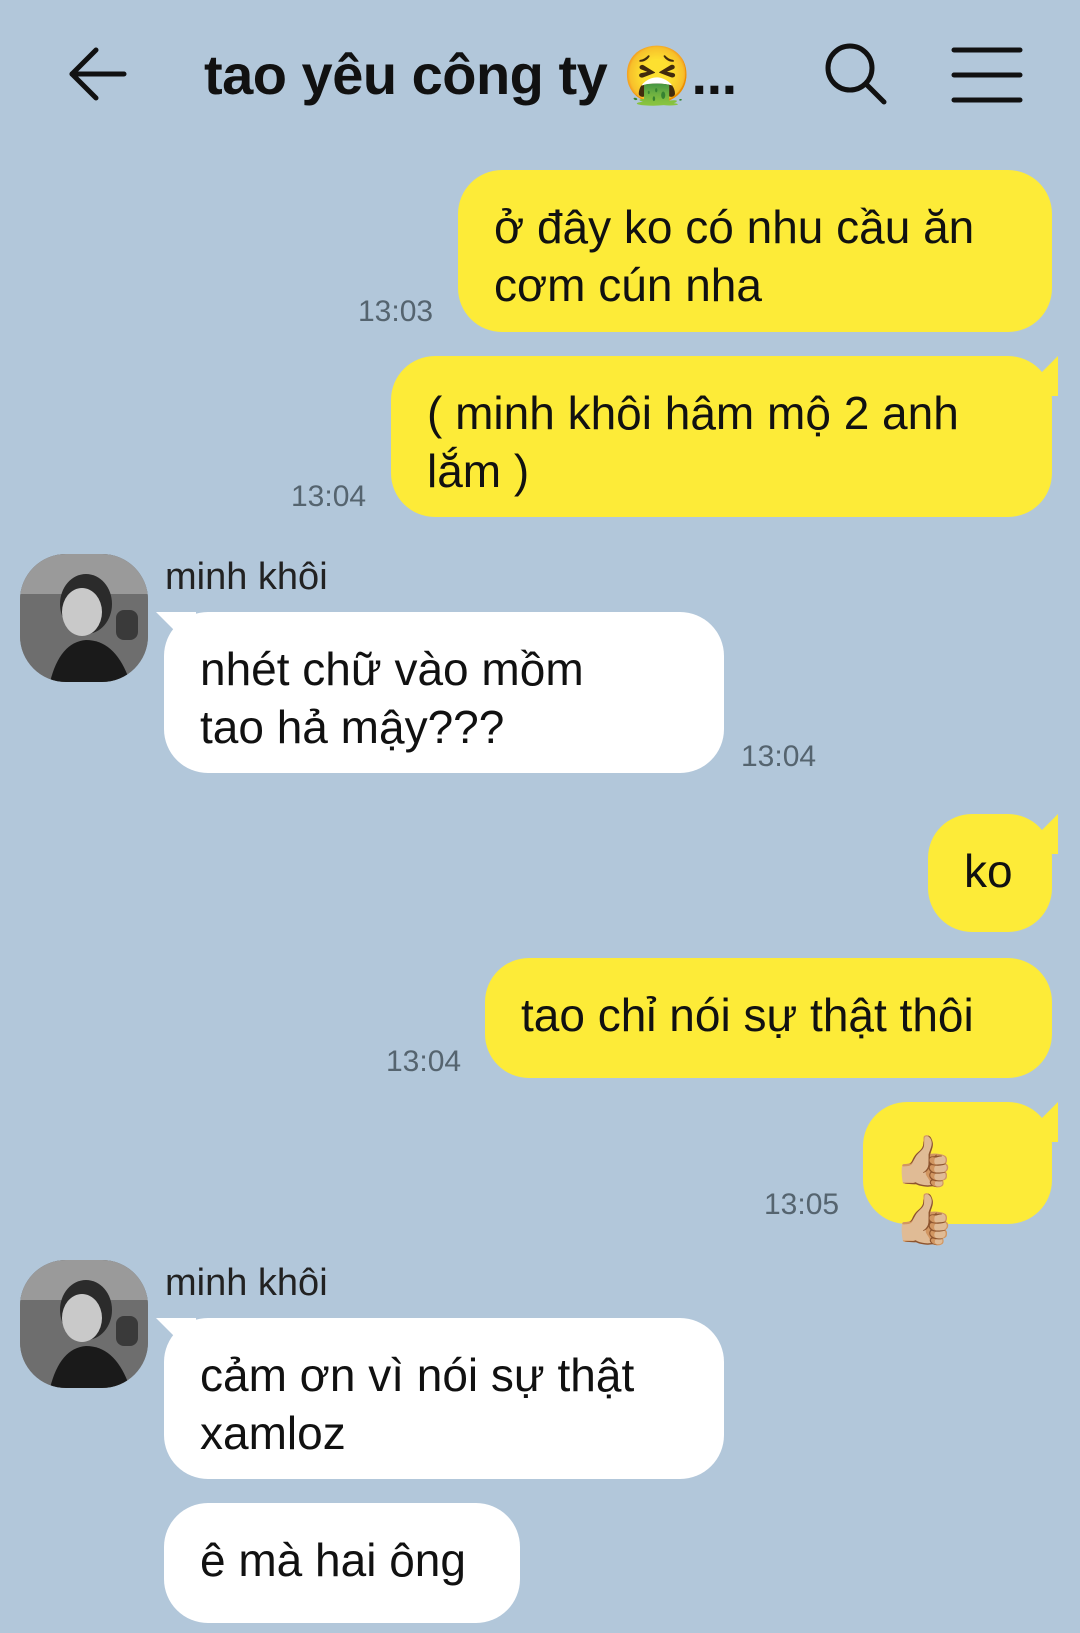  I want to click on incoming-message-bubble: cảm ơn vì nói sự thật xamloz, so click(444, 1398).